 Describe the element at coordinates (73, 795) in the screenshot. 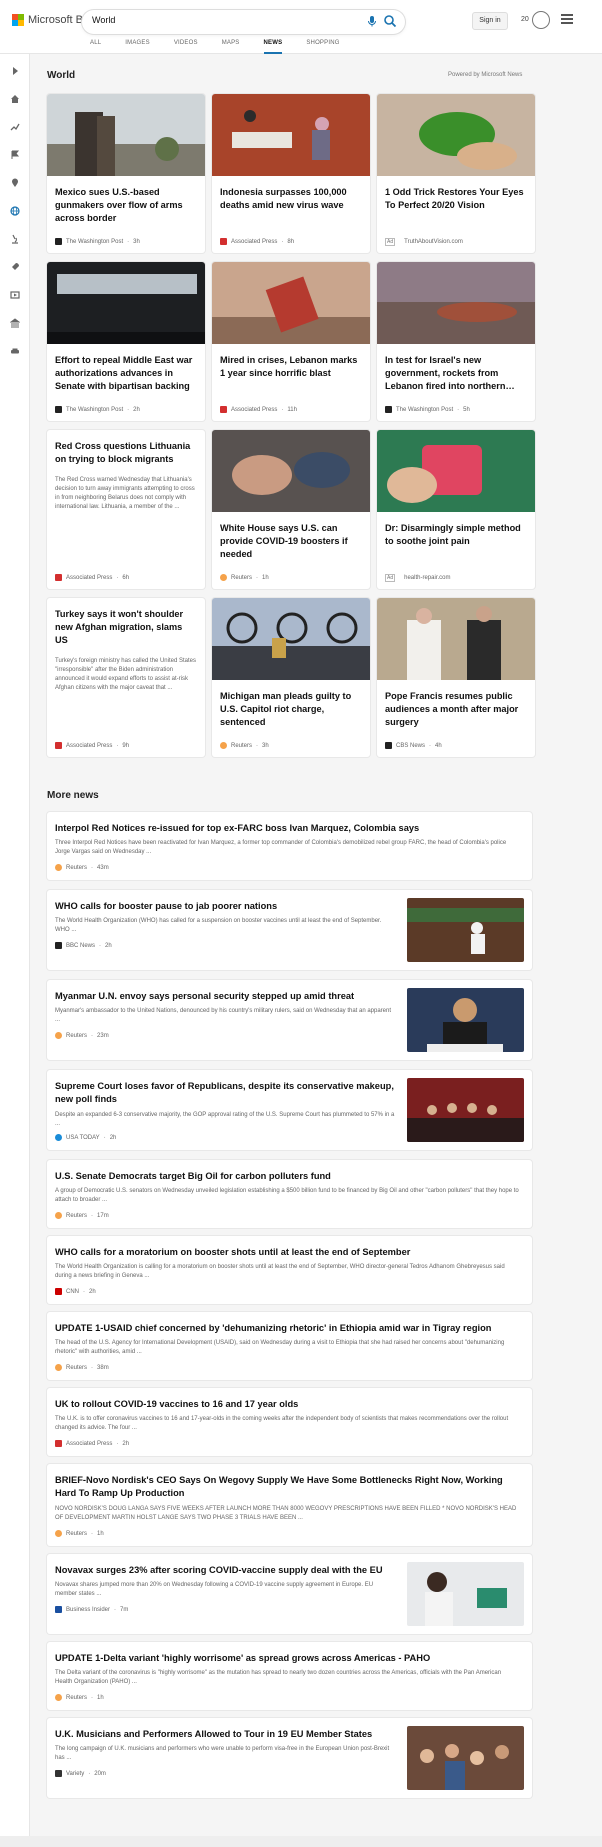

I see `more-news-title: More news` at that location.